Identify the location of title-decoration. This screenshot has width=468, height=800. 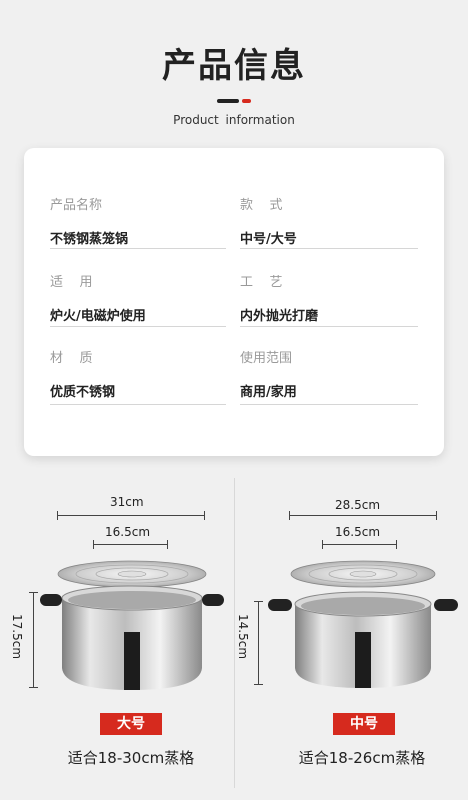
(234, 101).